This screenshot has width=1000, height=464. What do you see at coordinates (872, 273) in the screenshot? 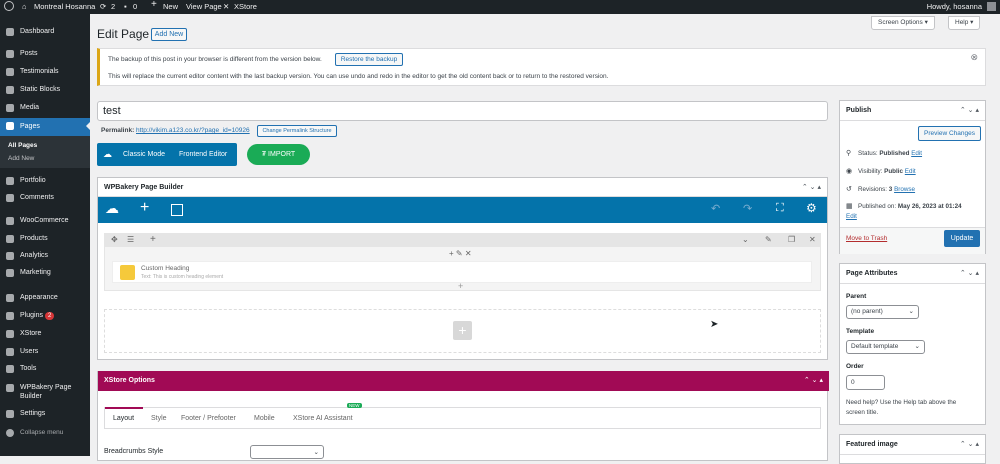
I see `page-attributes-title: Page Attributes` at bounding box center [872, 273].